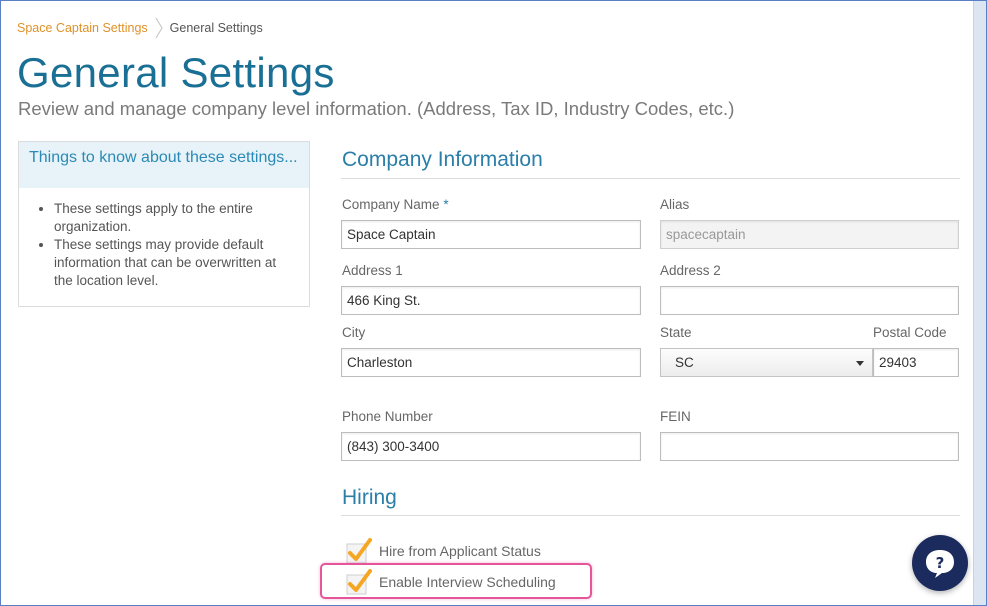 This screenshot has width=987, height=606. I want to click on company-name-label: Company Name *, so click(395, 204).